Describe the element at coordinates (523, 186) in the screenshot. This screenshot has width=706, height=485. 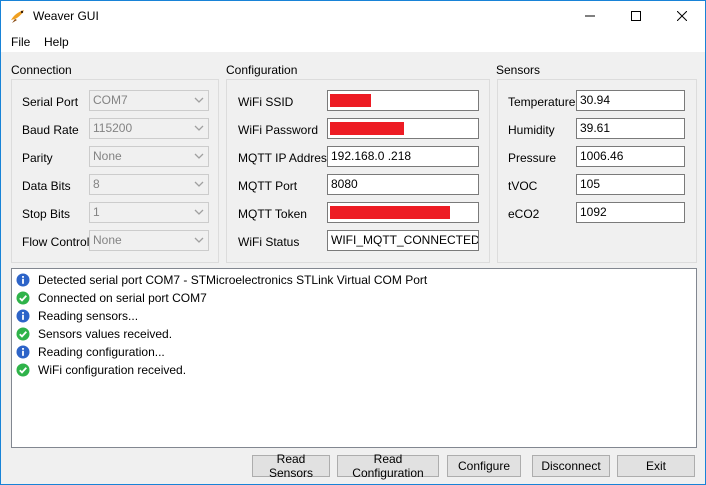
I see `tvoc-label: tVOC` at that location.